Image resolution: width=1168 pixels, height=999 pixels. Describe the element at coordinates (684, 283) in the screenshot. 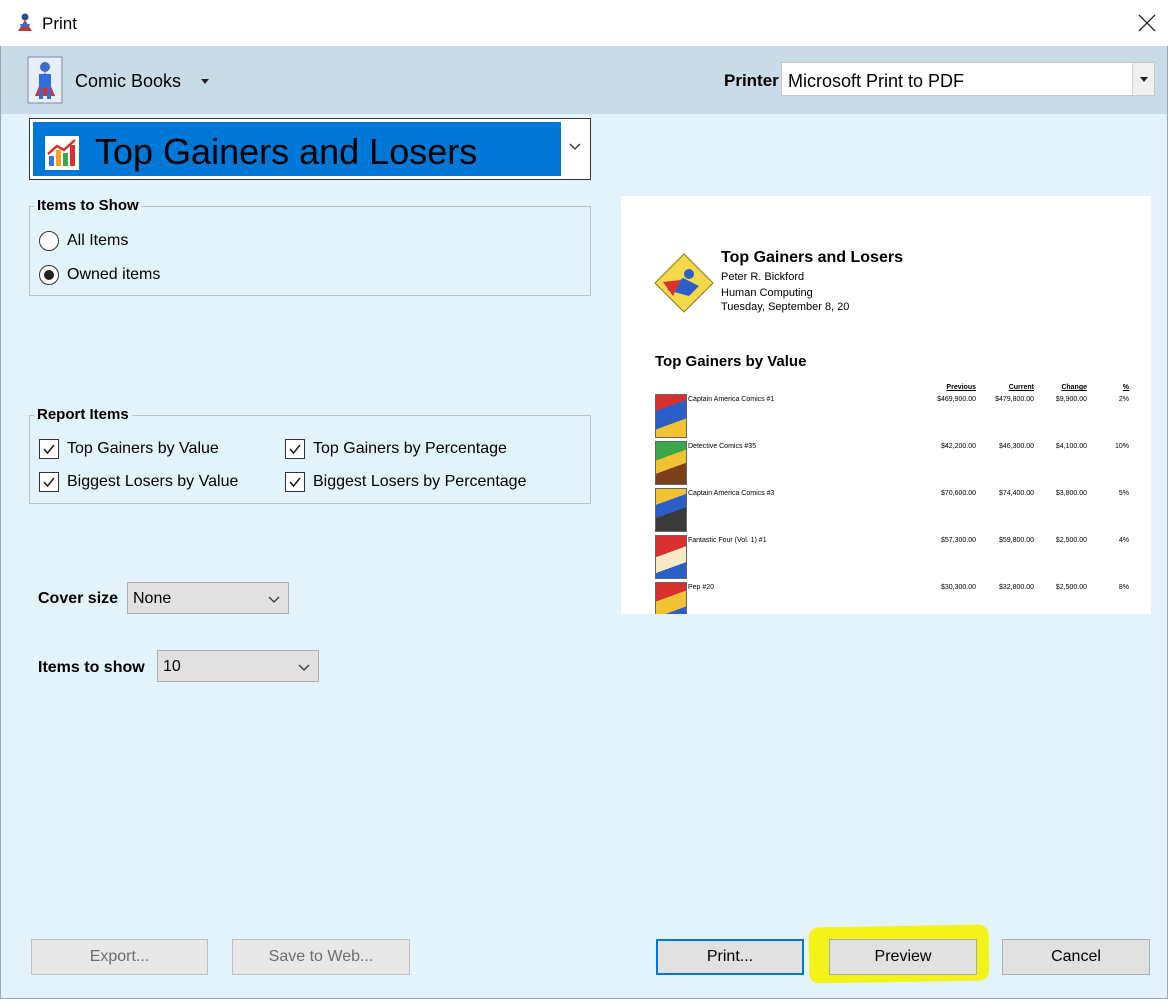

I see `comic-logo-icon` at that location.